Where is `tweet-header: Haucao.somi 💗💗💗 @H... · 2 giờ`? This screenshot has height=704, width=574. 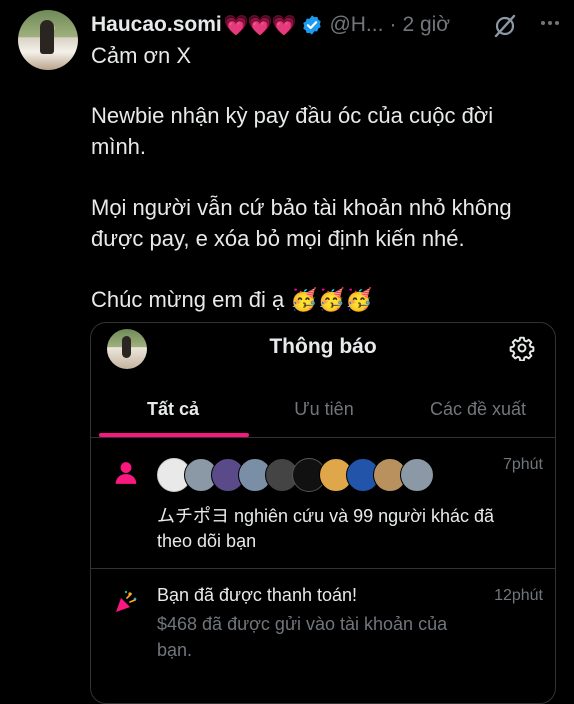 tweet-header: Haucao.somi 💗💗💗 @H... · 2 giờ is located at coordinates (270, 25).